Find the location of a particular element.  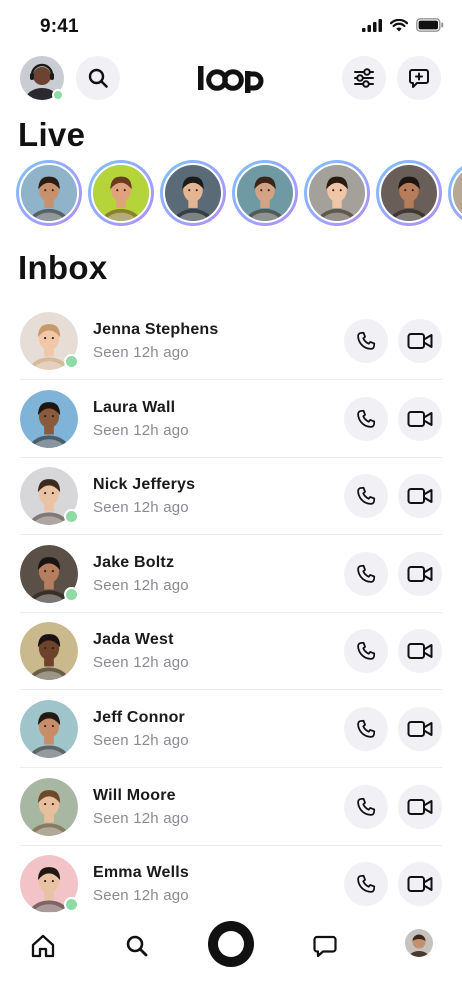

contact-name: Nick Jefferys is located at coordinates (144, 485).